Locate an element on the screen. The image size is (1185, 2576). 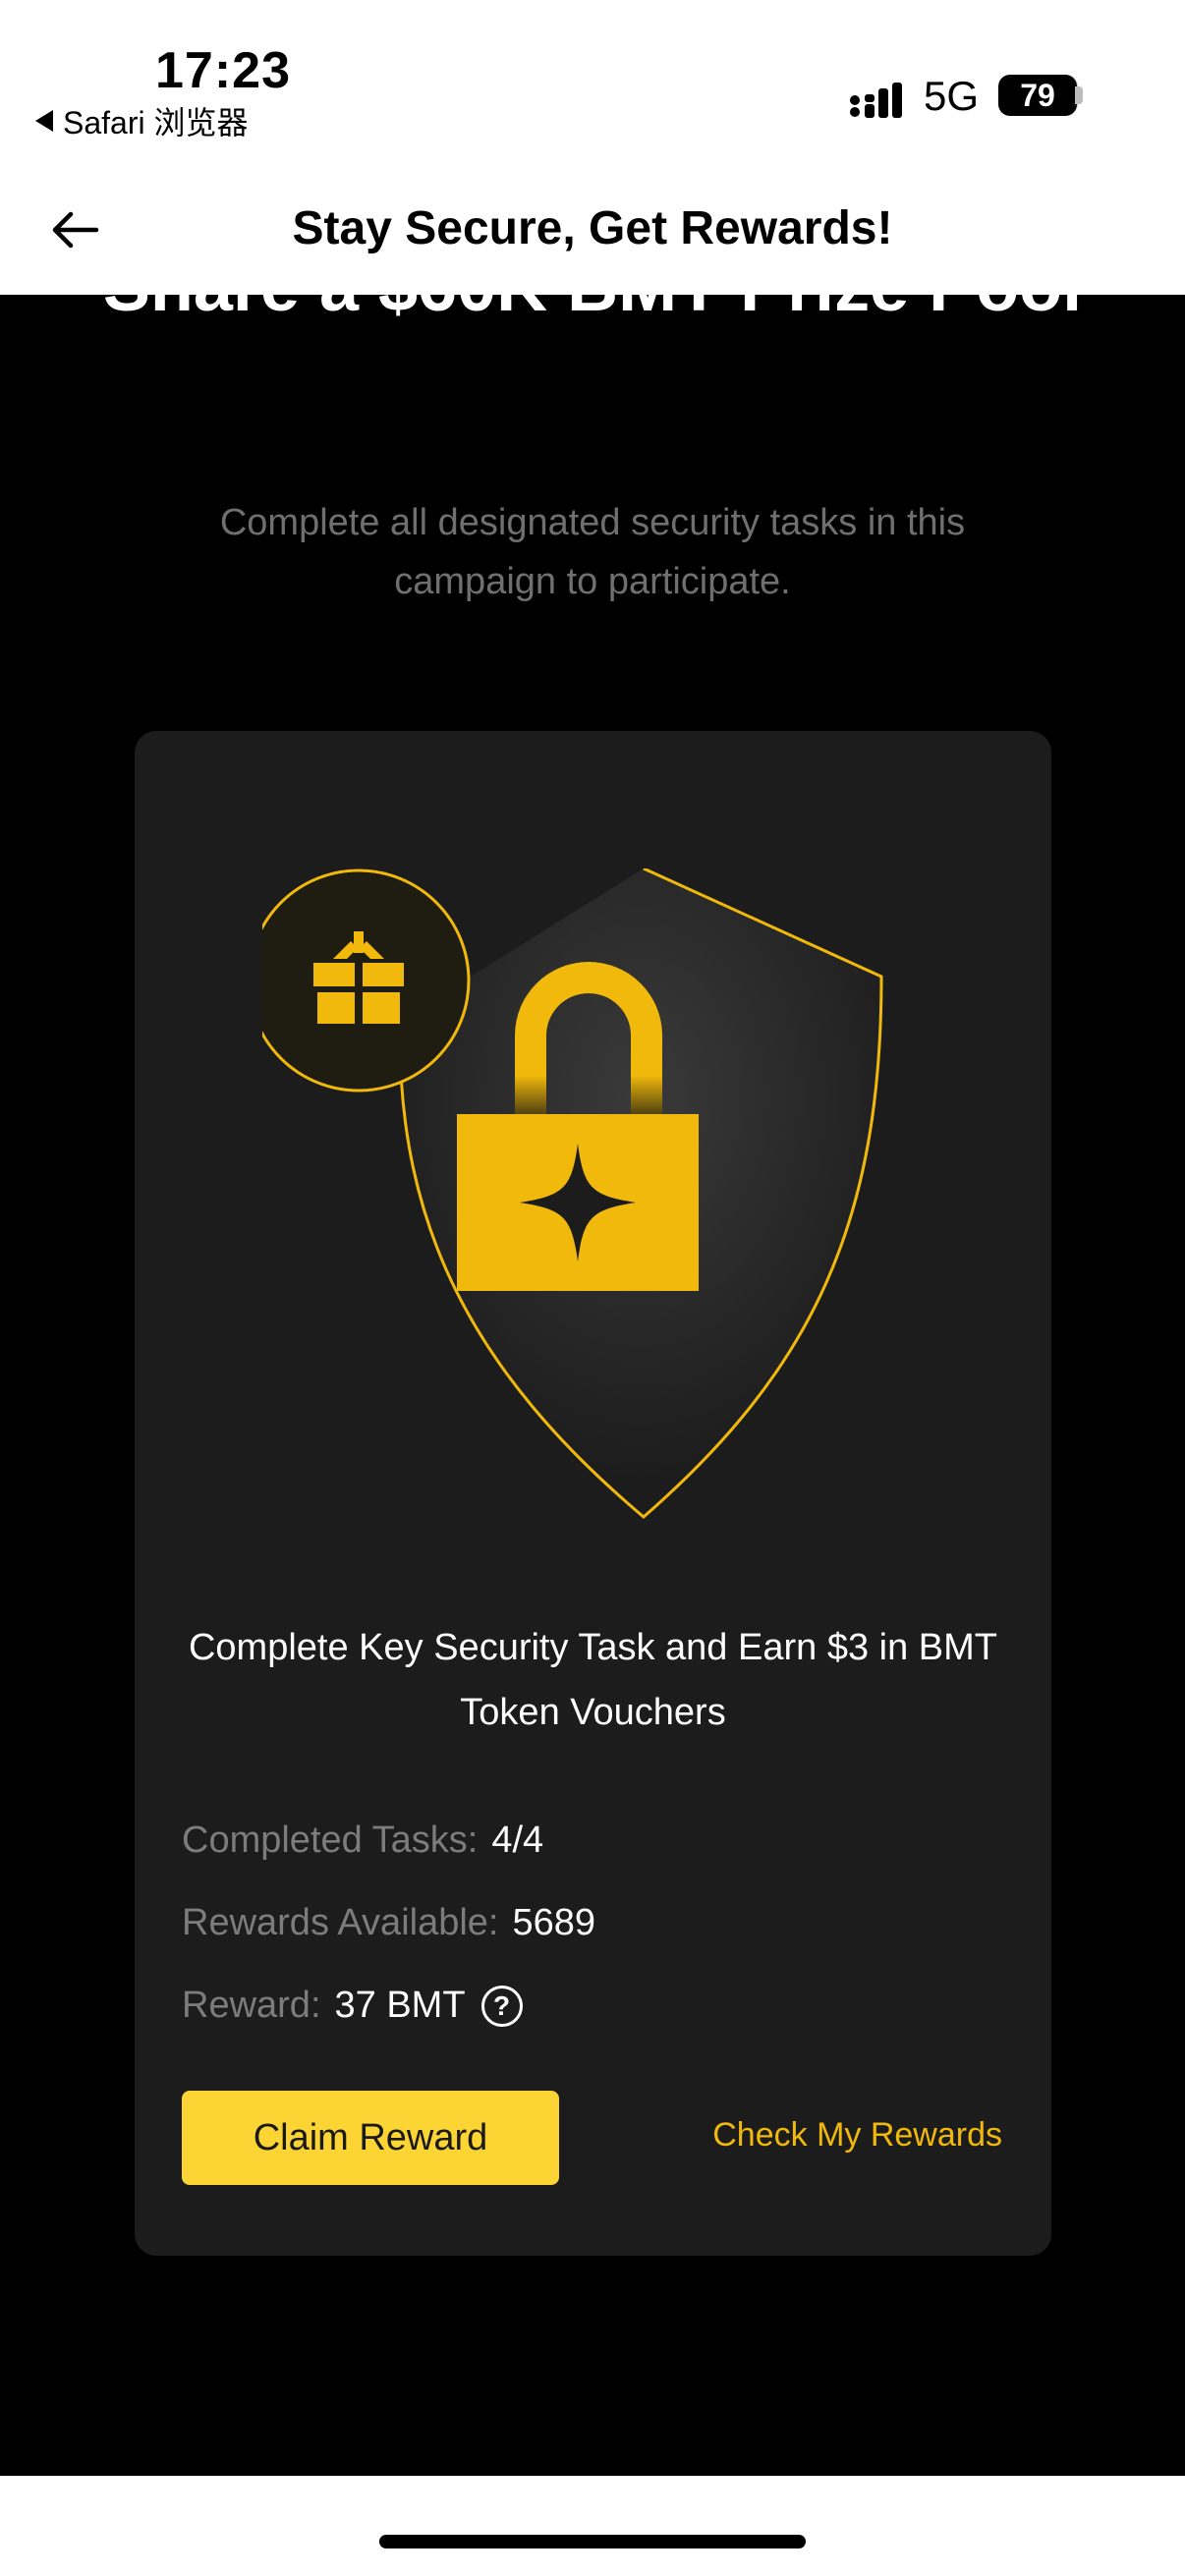
check-my-rewards-link: Check My Rewards is located at coordinates (857, 2135).